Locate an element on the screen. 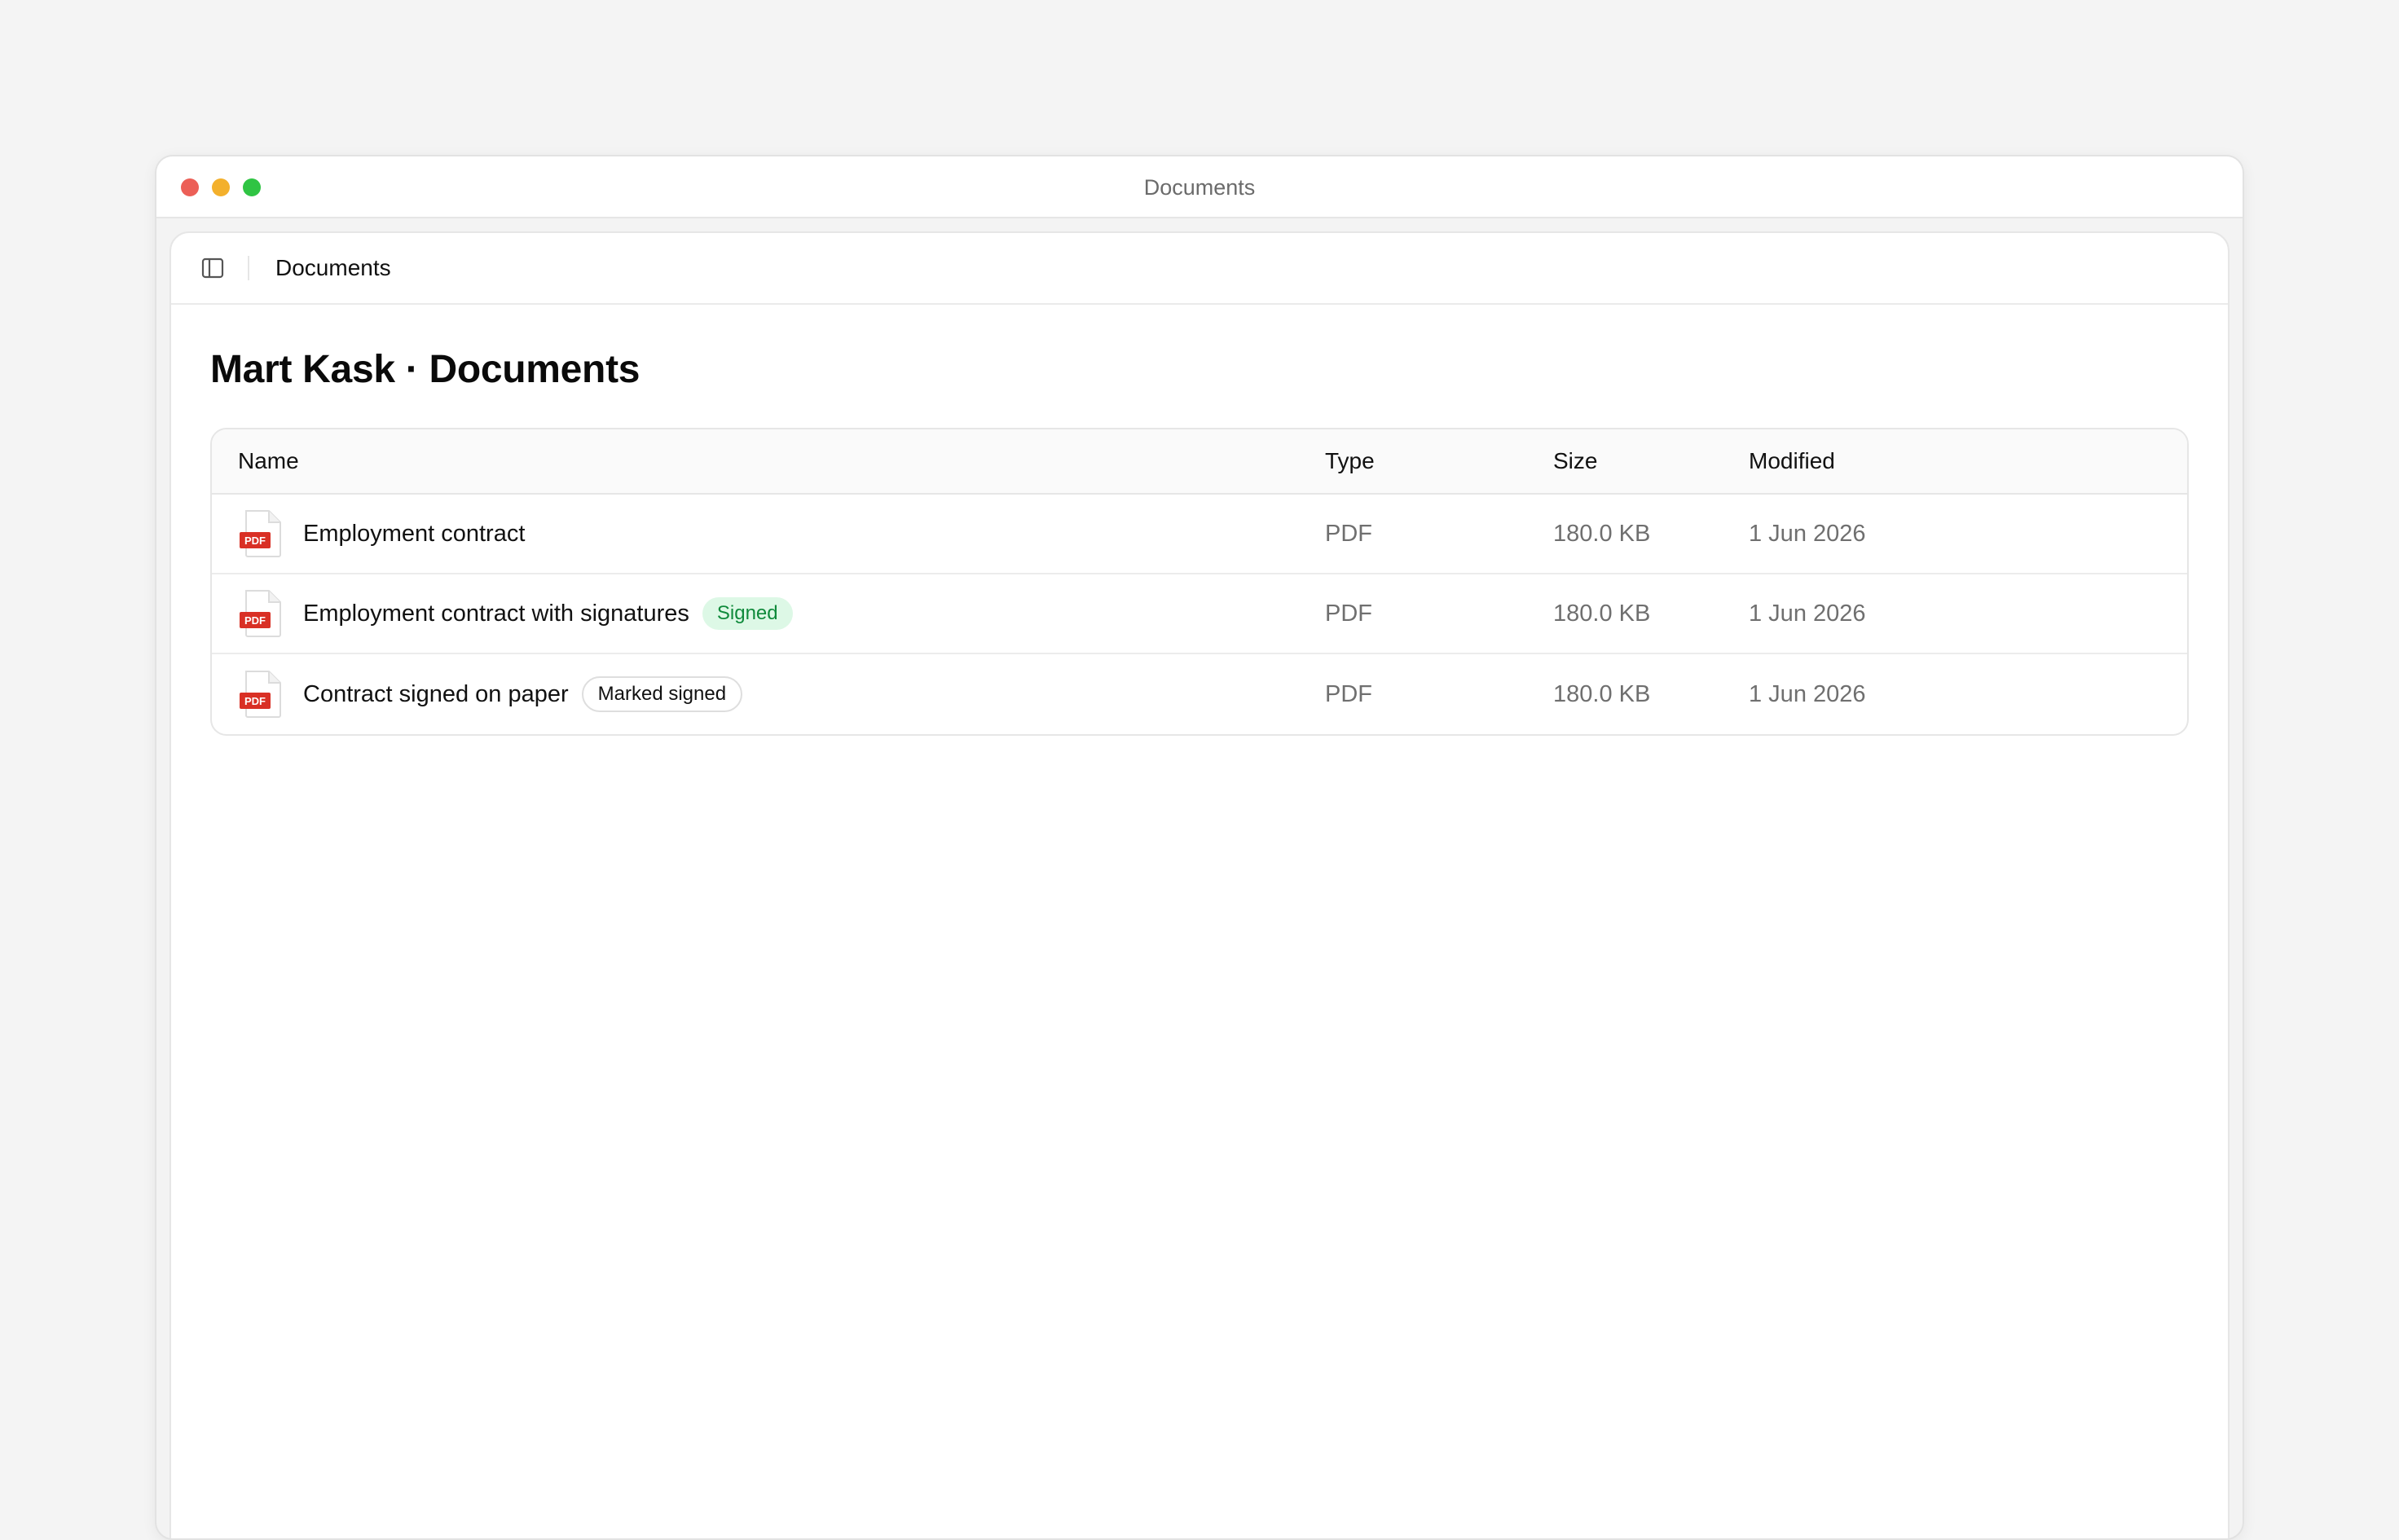  toolbar-divider is located at coordinates (248, 268).